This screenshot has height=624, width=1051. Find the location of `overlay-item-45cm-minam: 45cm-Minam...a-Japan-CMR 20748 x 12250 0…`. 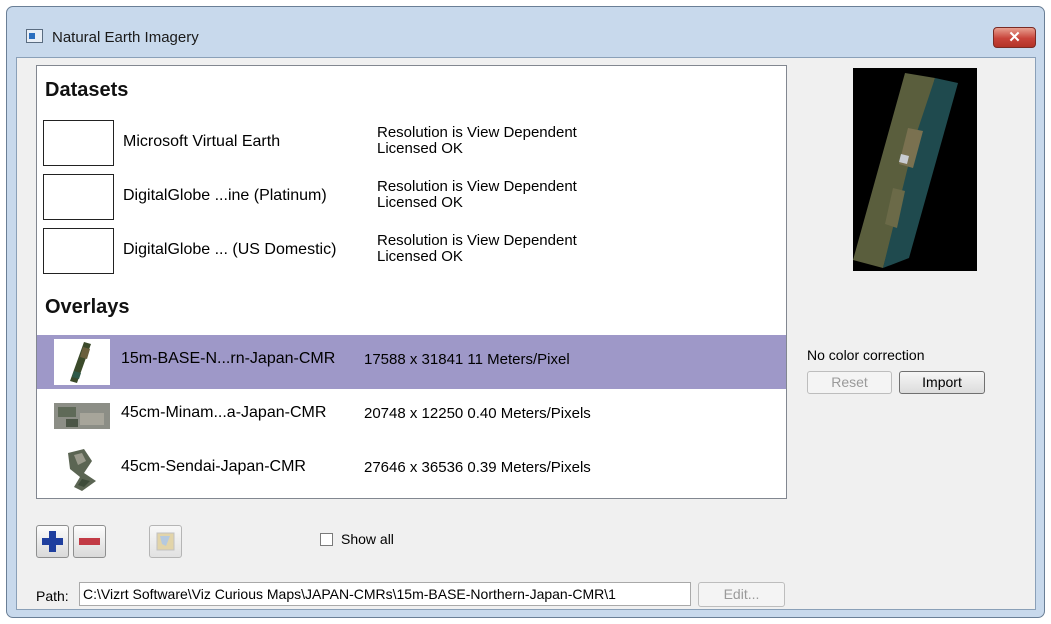

overlay-item-45cm-minam: 45cm-Minam...a-Japan-CMR 20748 x 12250 0… is located at coordinates (411, 416).